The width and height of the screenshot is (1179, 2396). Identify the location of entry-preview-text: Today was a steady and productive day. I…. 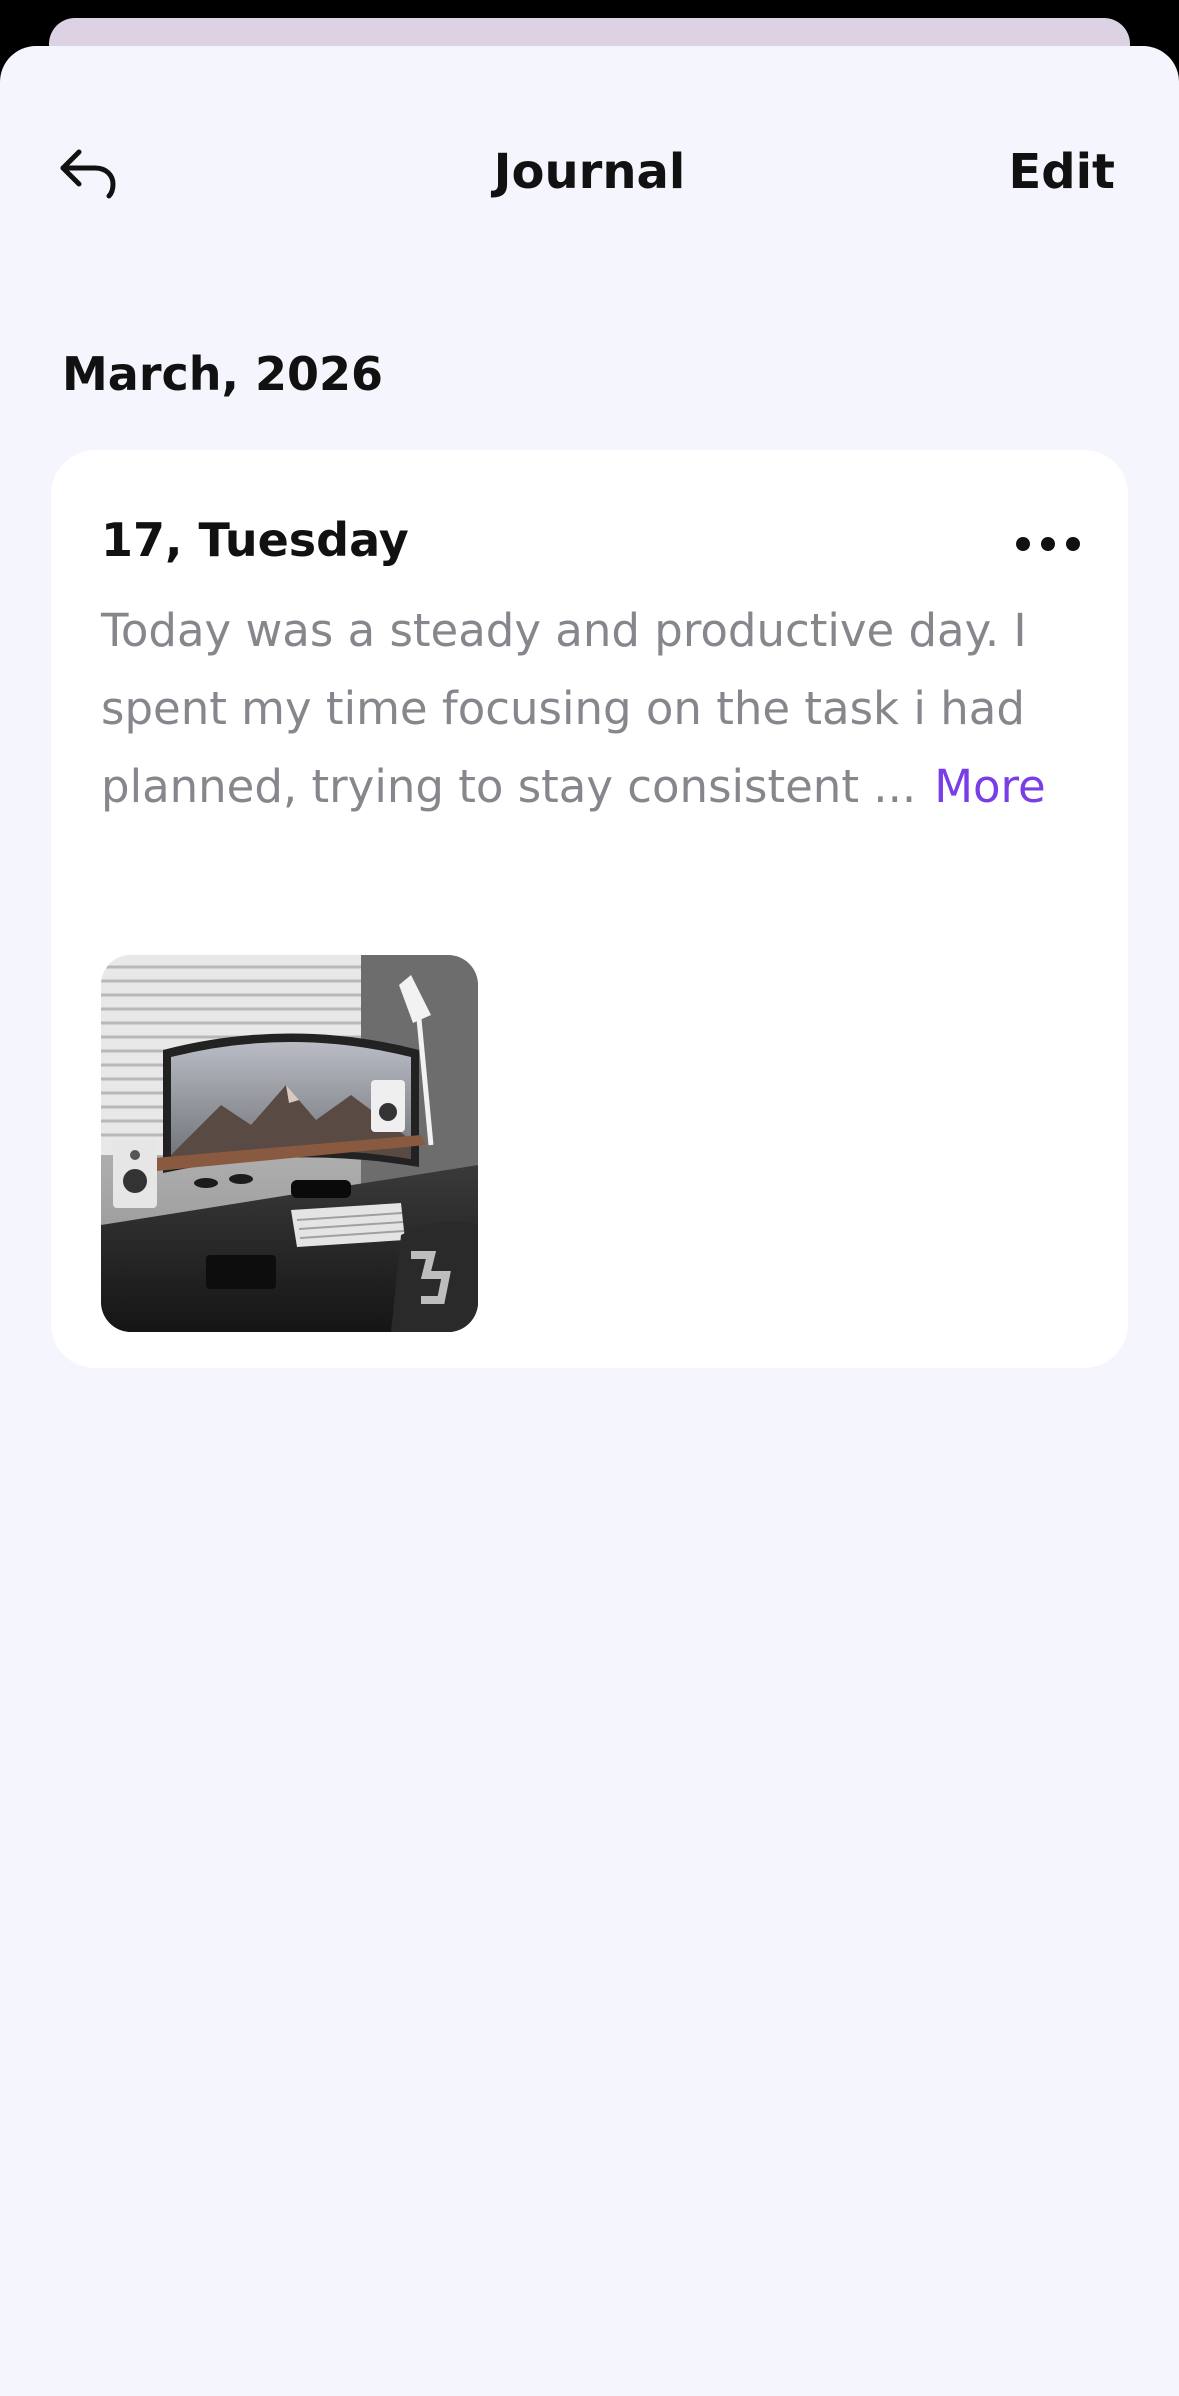
(596, 709).